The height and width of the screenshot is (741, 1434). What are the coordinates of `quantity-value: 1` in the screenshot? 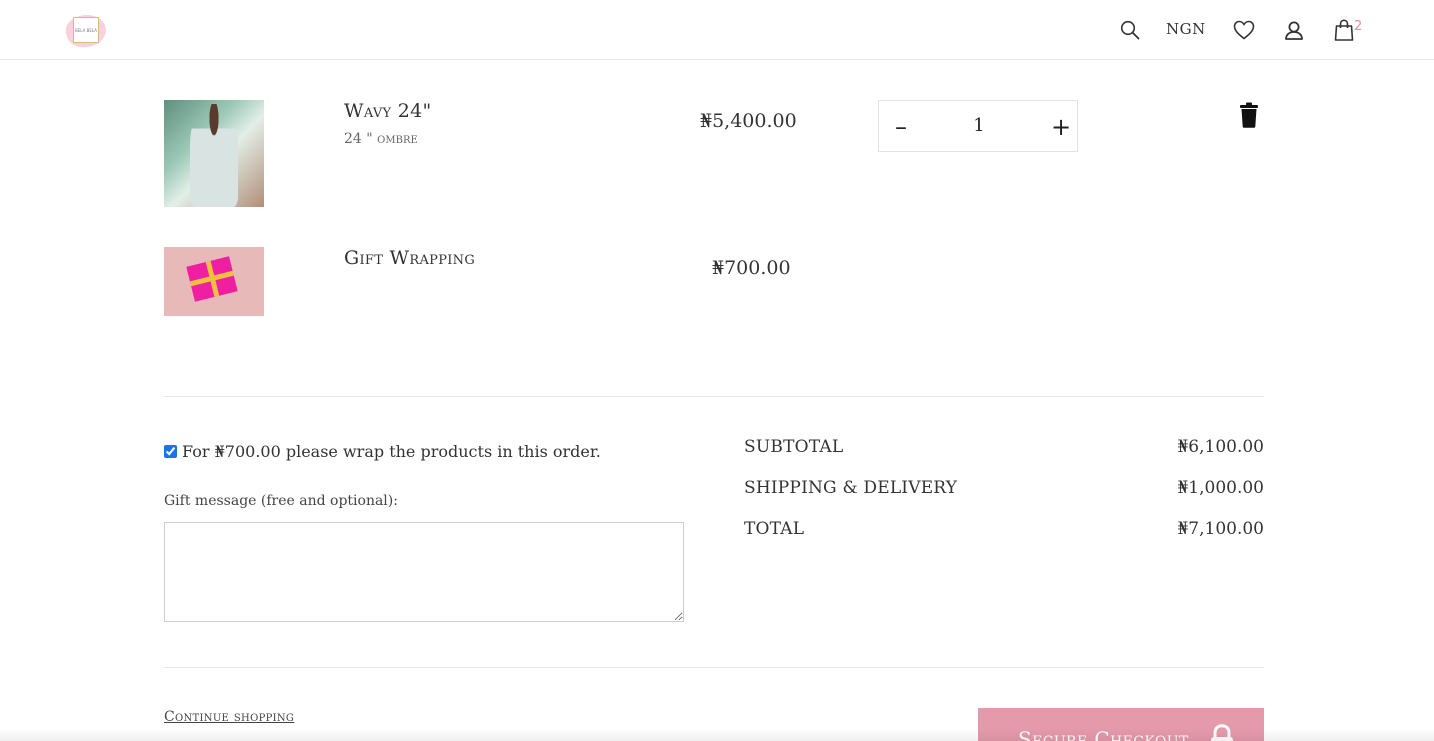 It's located at (979, 125).